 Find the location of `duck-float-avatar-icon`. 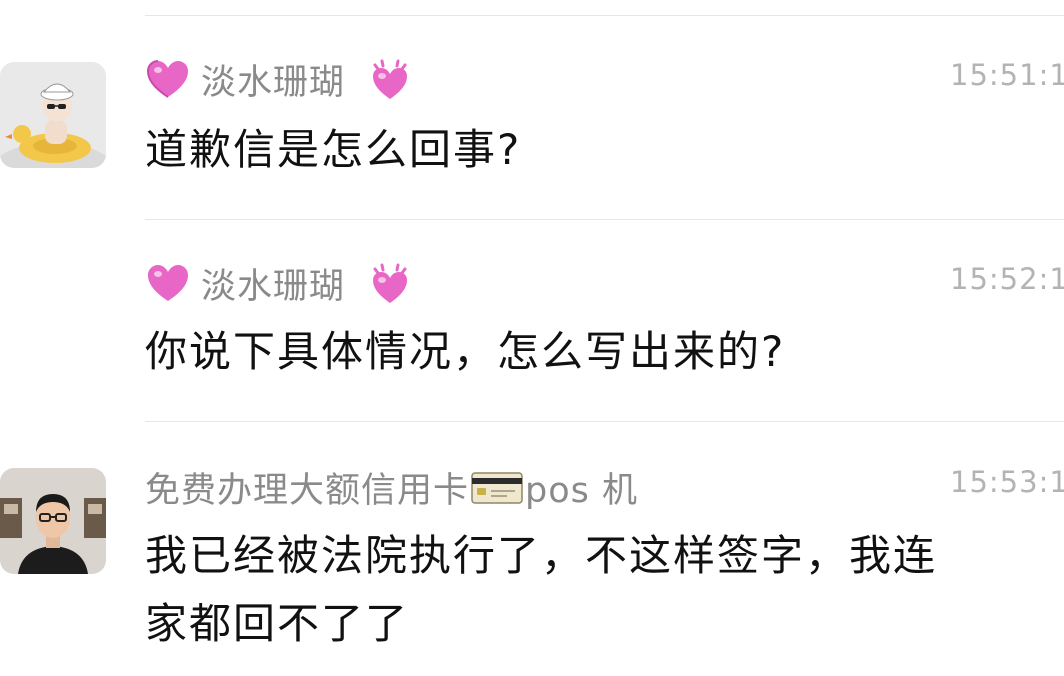

duck-float-avatar-icon is located at coordinates (53, 115).